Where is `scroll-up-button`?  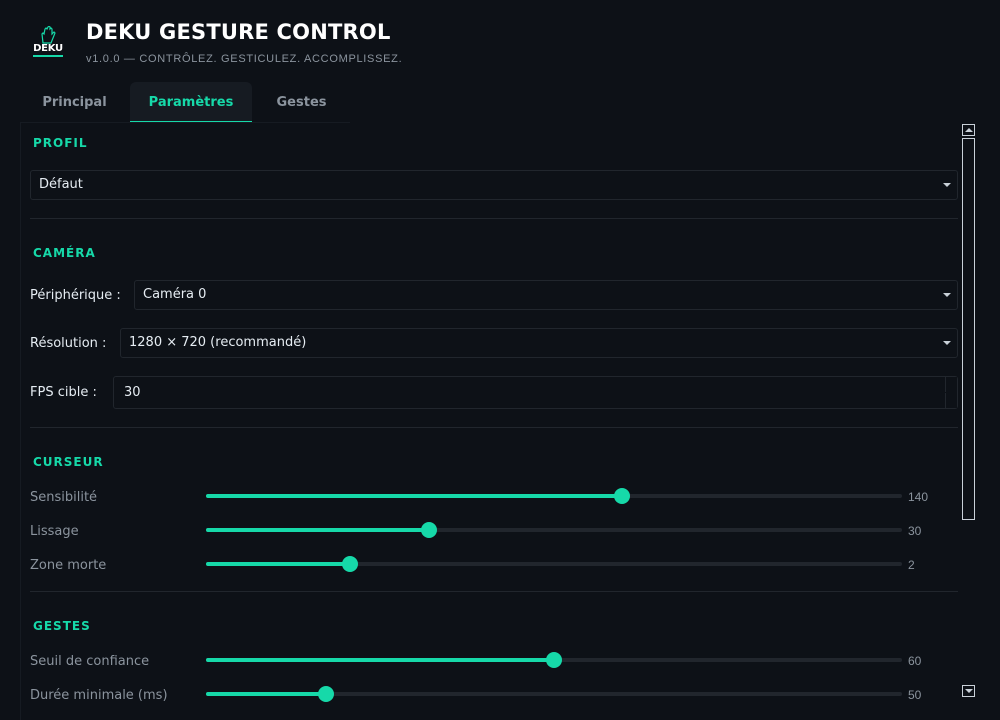 scroll-up-button is located at coordinates (968, 130).